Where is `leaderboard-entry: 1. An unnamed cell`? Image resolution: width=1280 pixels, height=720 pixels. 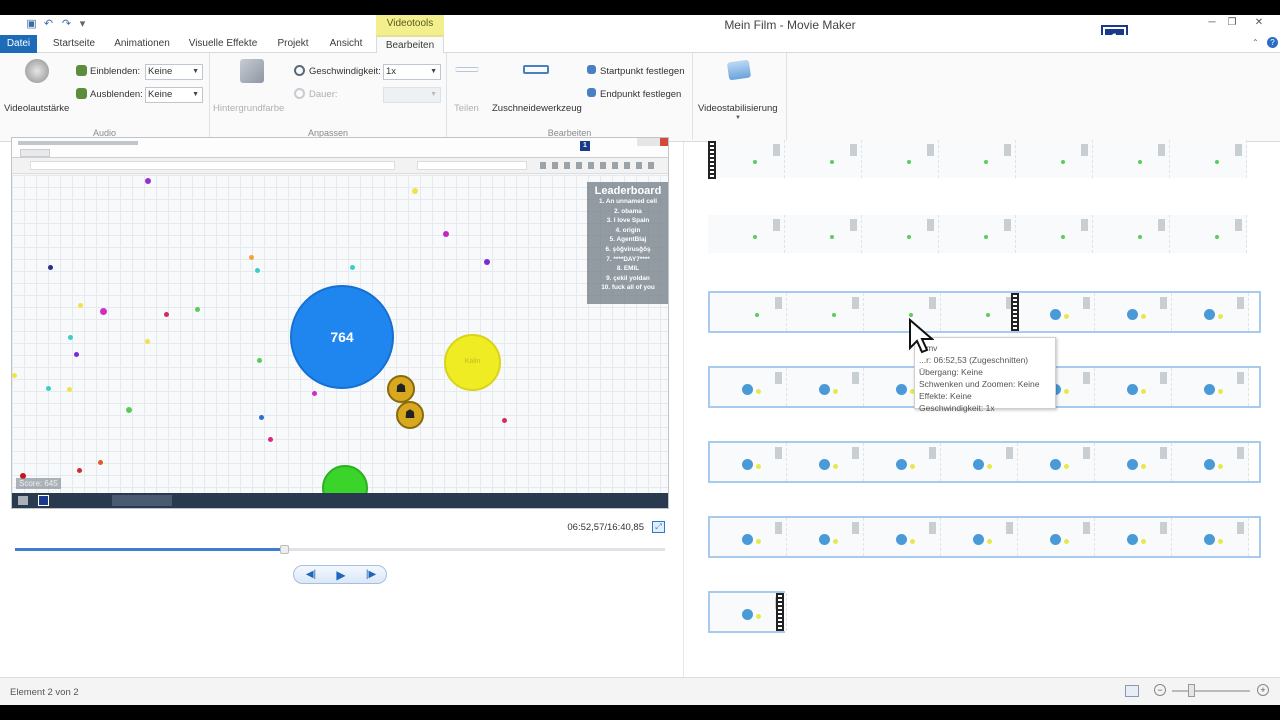
leaderboard-entry: 1. An unnamed cell is located at coordinates (627, 201).